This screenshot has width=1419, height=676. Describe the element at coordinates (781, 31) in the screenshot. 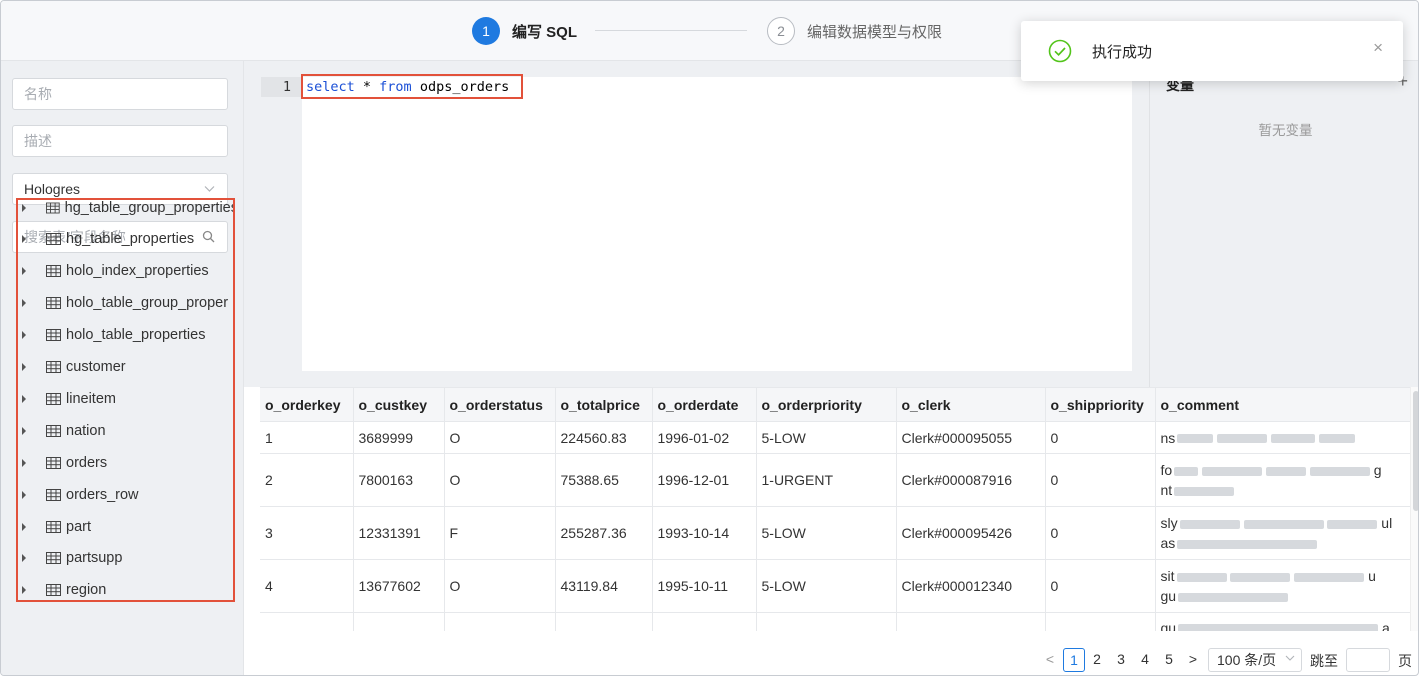

I see `step-number: 2` at that location.